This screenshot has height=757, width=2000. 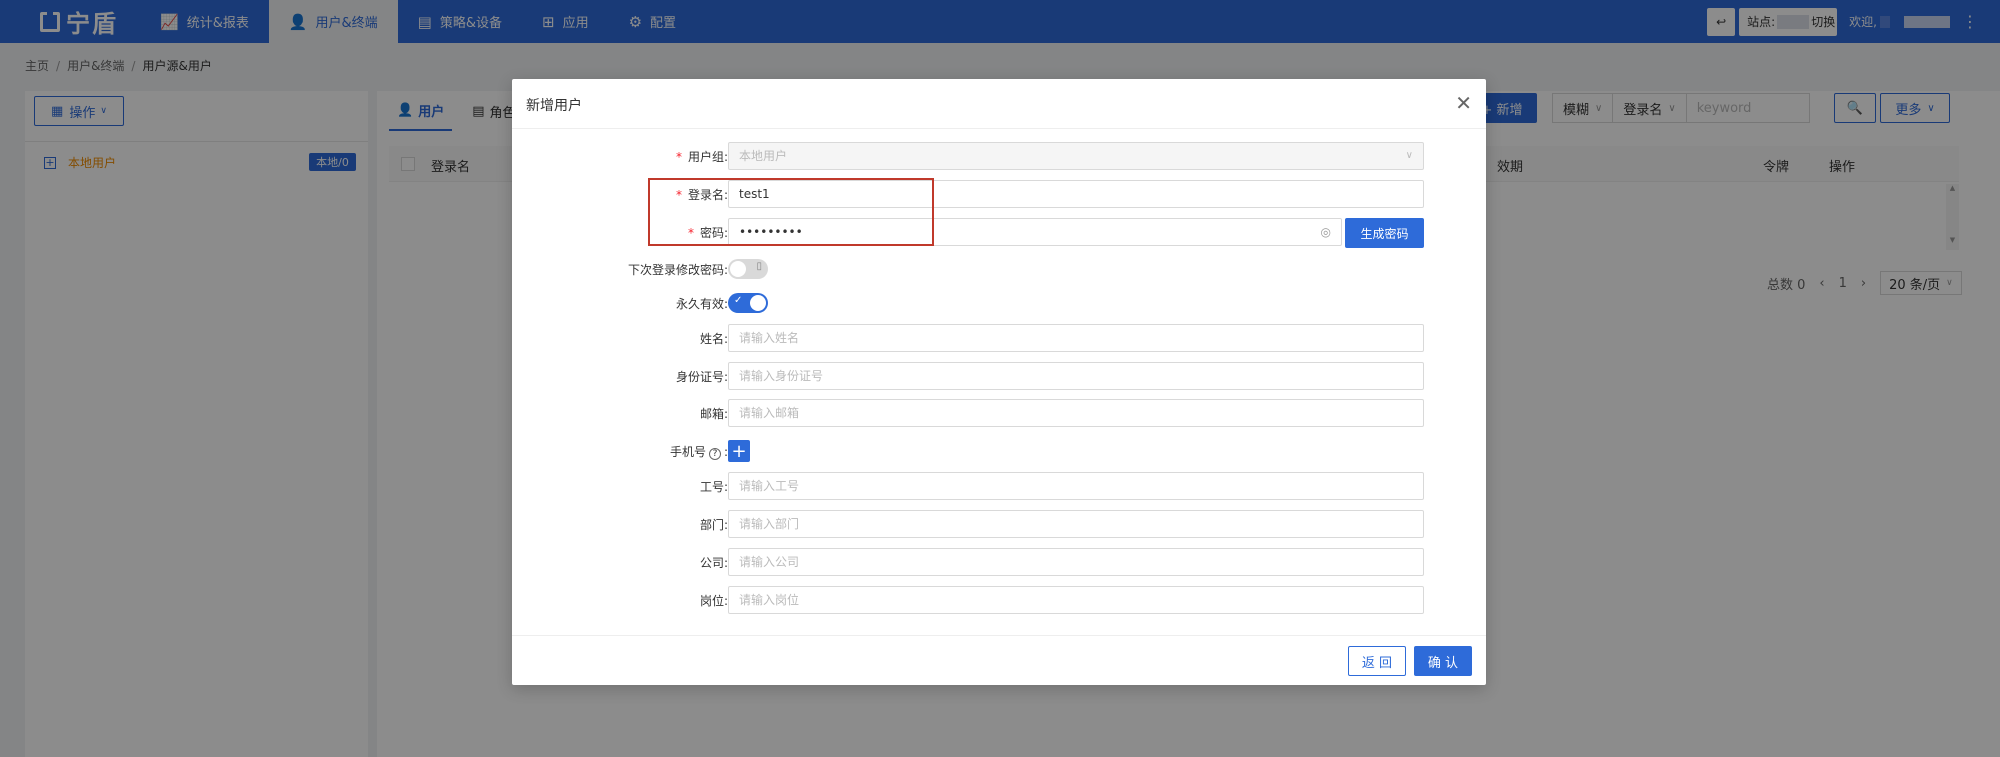 What do you see at coordinates (1076, 524) in the screenshot?
I see `department-input: 请输入部门` at bounding box center [1076, 524].